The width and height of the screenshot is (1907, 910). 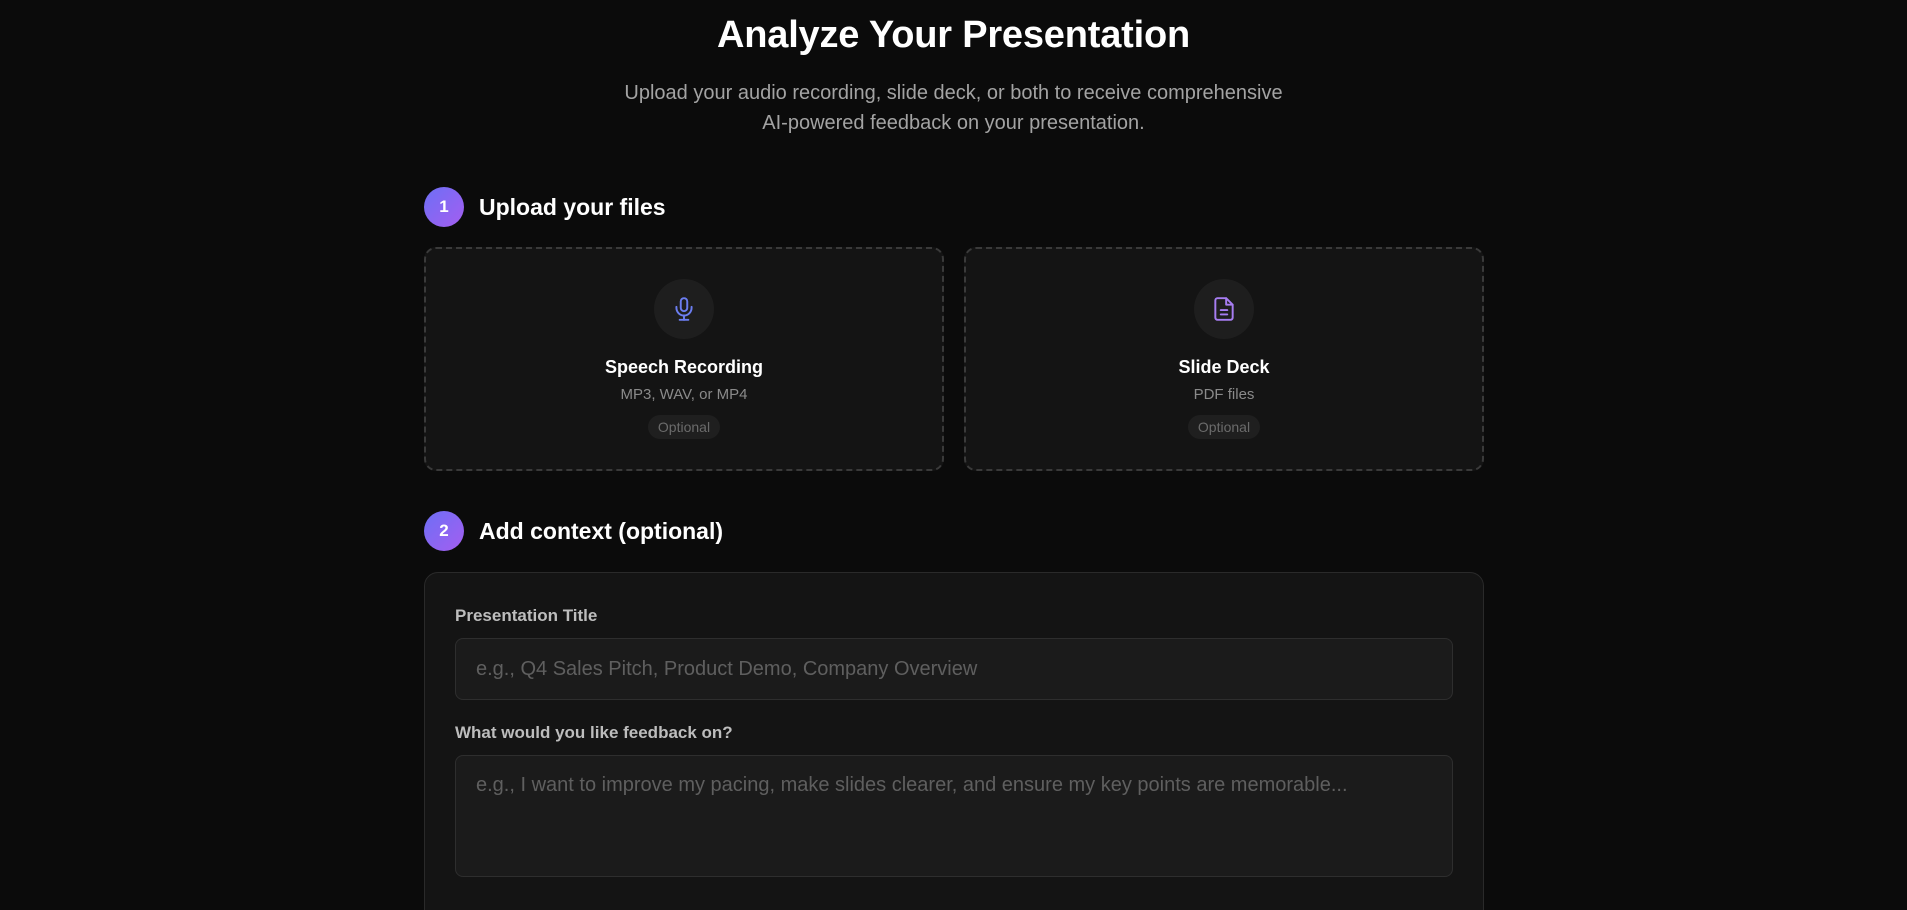 I want to click on step-1-badge: 1, so click(x=444, y=207).